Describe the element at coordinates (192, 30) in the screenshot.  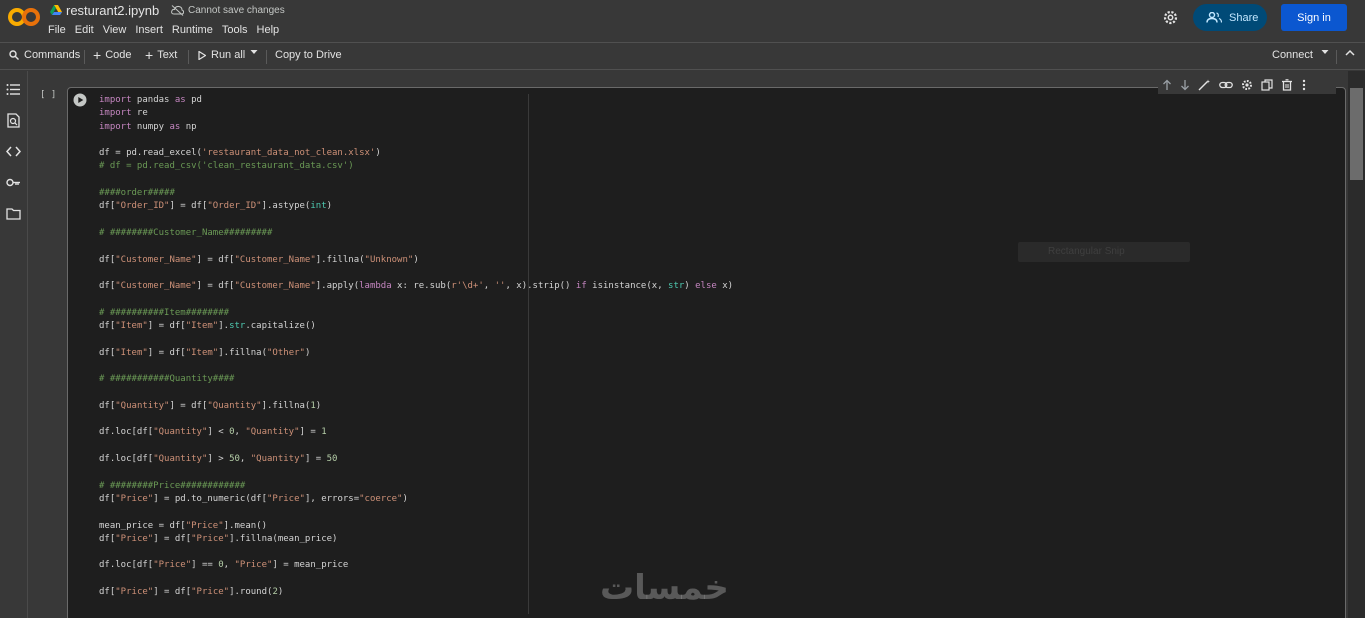
I see `menu-runtime: Runtime` at that location.